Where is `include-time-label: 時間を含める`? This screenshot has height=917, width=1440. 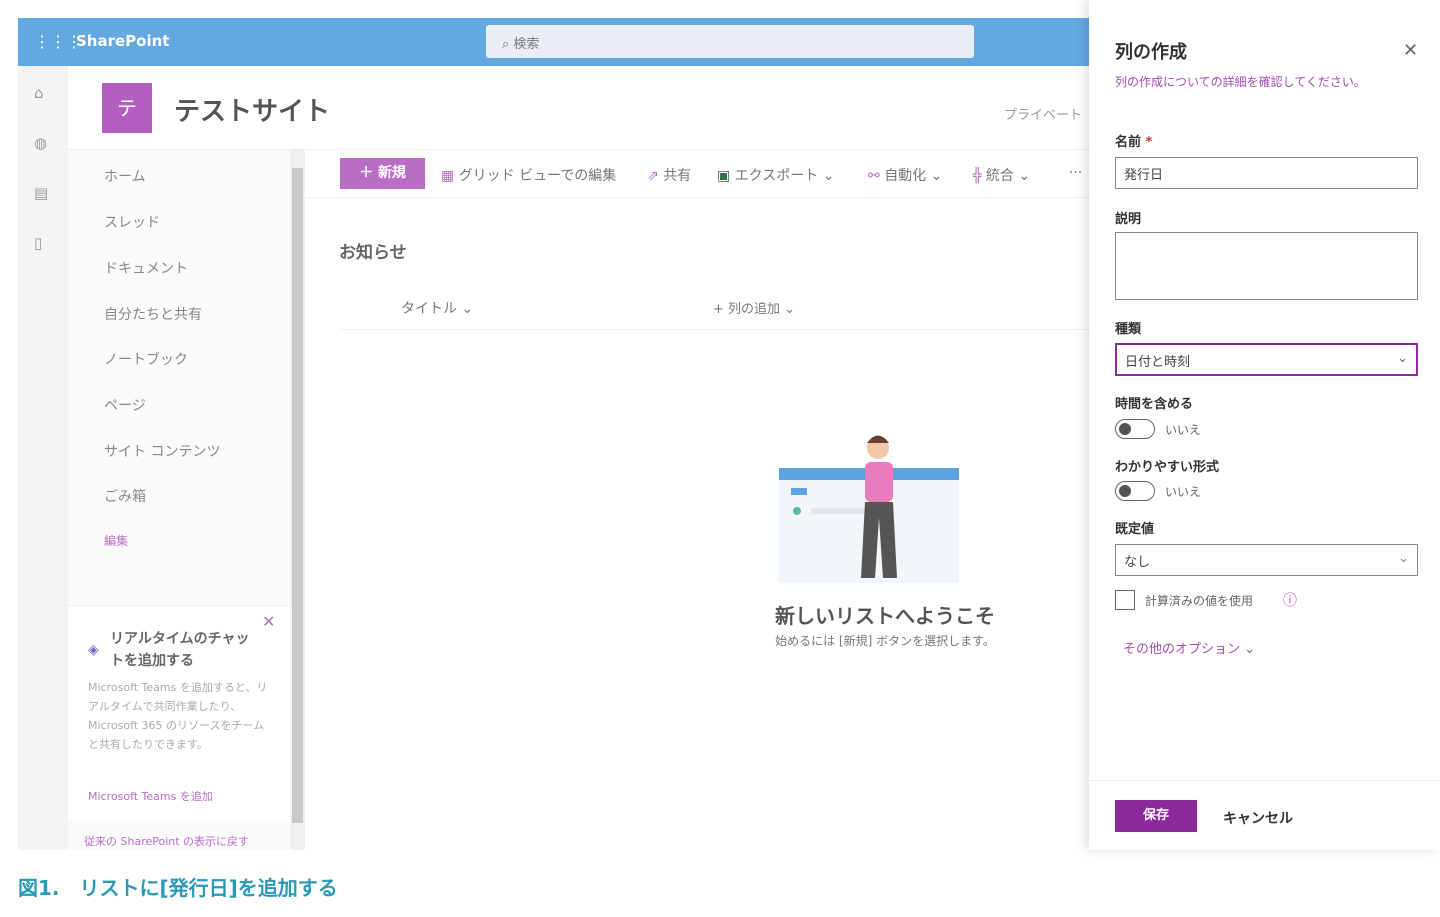
include-time-label: 時間を含める is located at coordinates (1154, 404).